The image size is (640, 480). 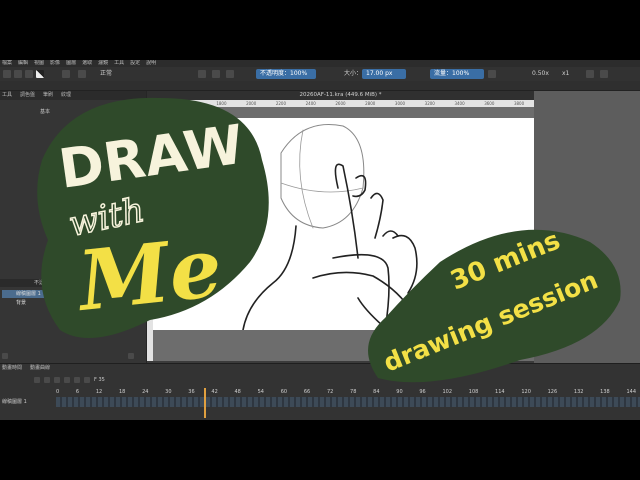 What do you see at coordinates (66, 95) in the screenshot?
I see `tab-textures: 紋理` at bounding box center [66, 95].